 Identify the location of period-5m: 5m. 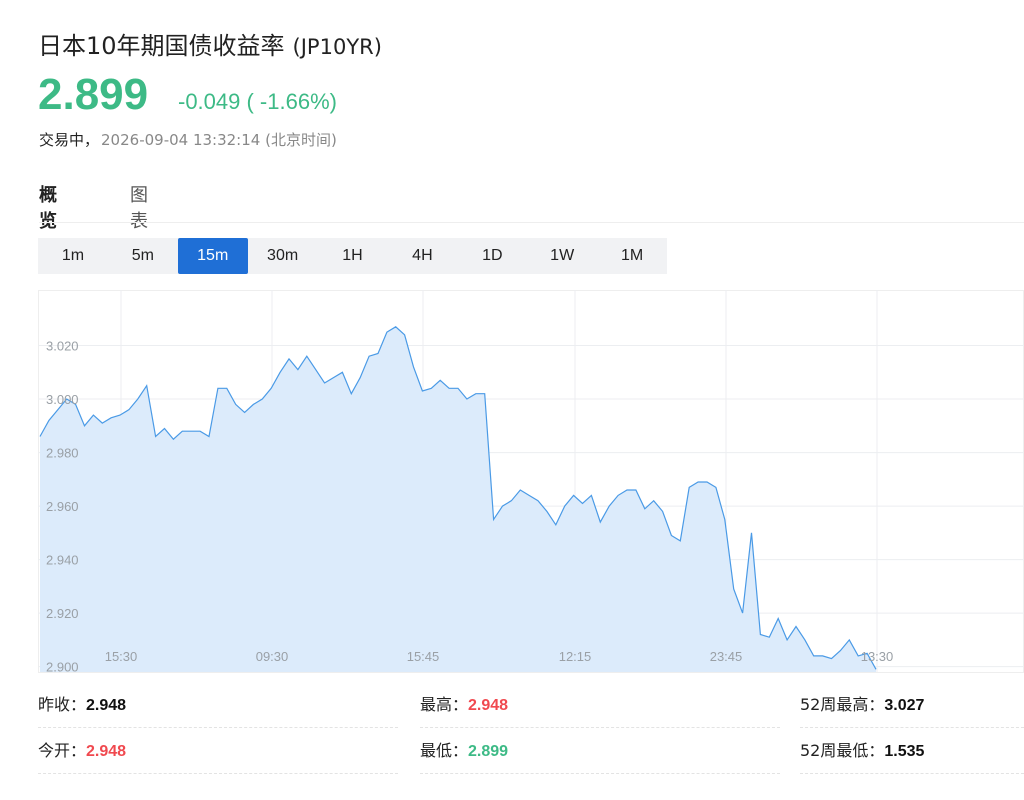
(143, 256).